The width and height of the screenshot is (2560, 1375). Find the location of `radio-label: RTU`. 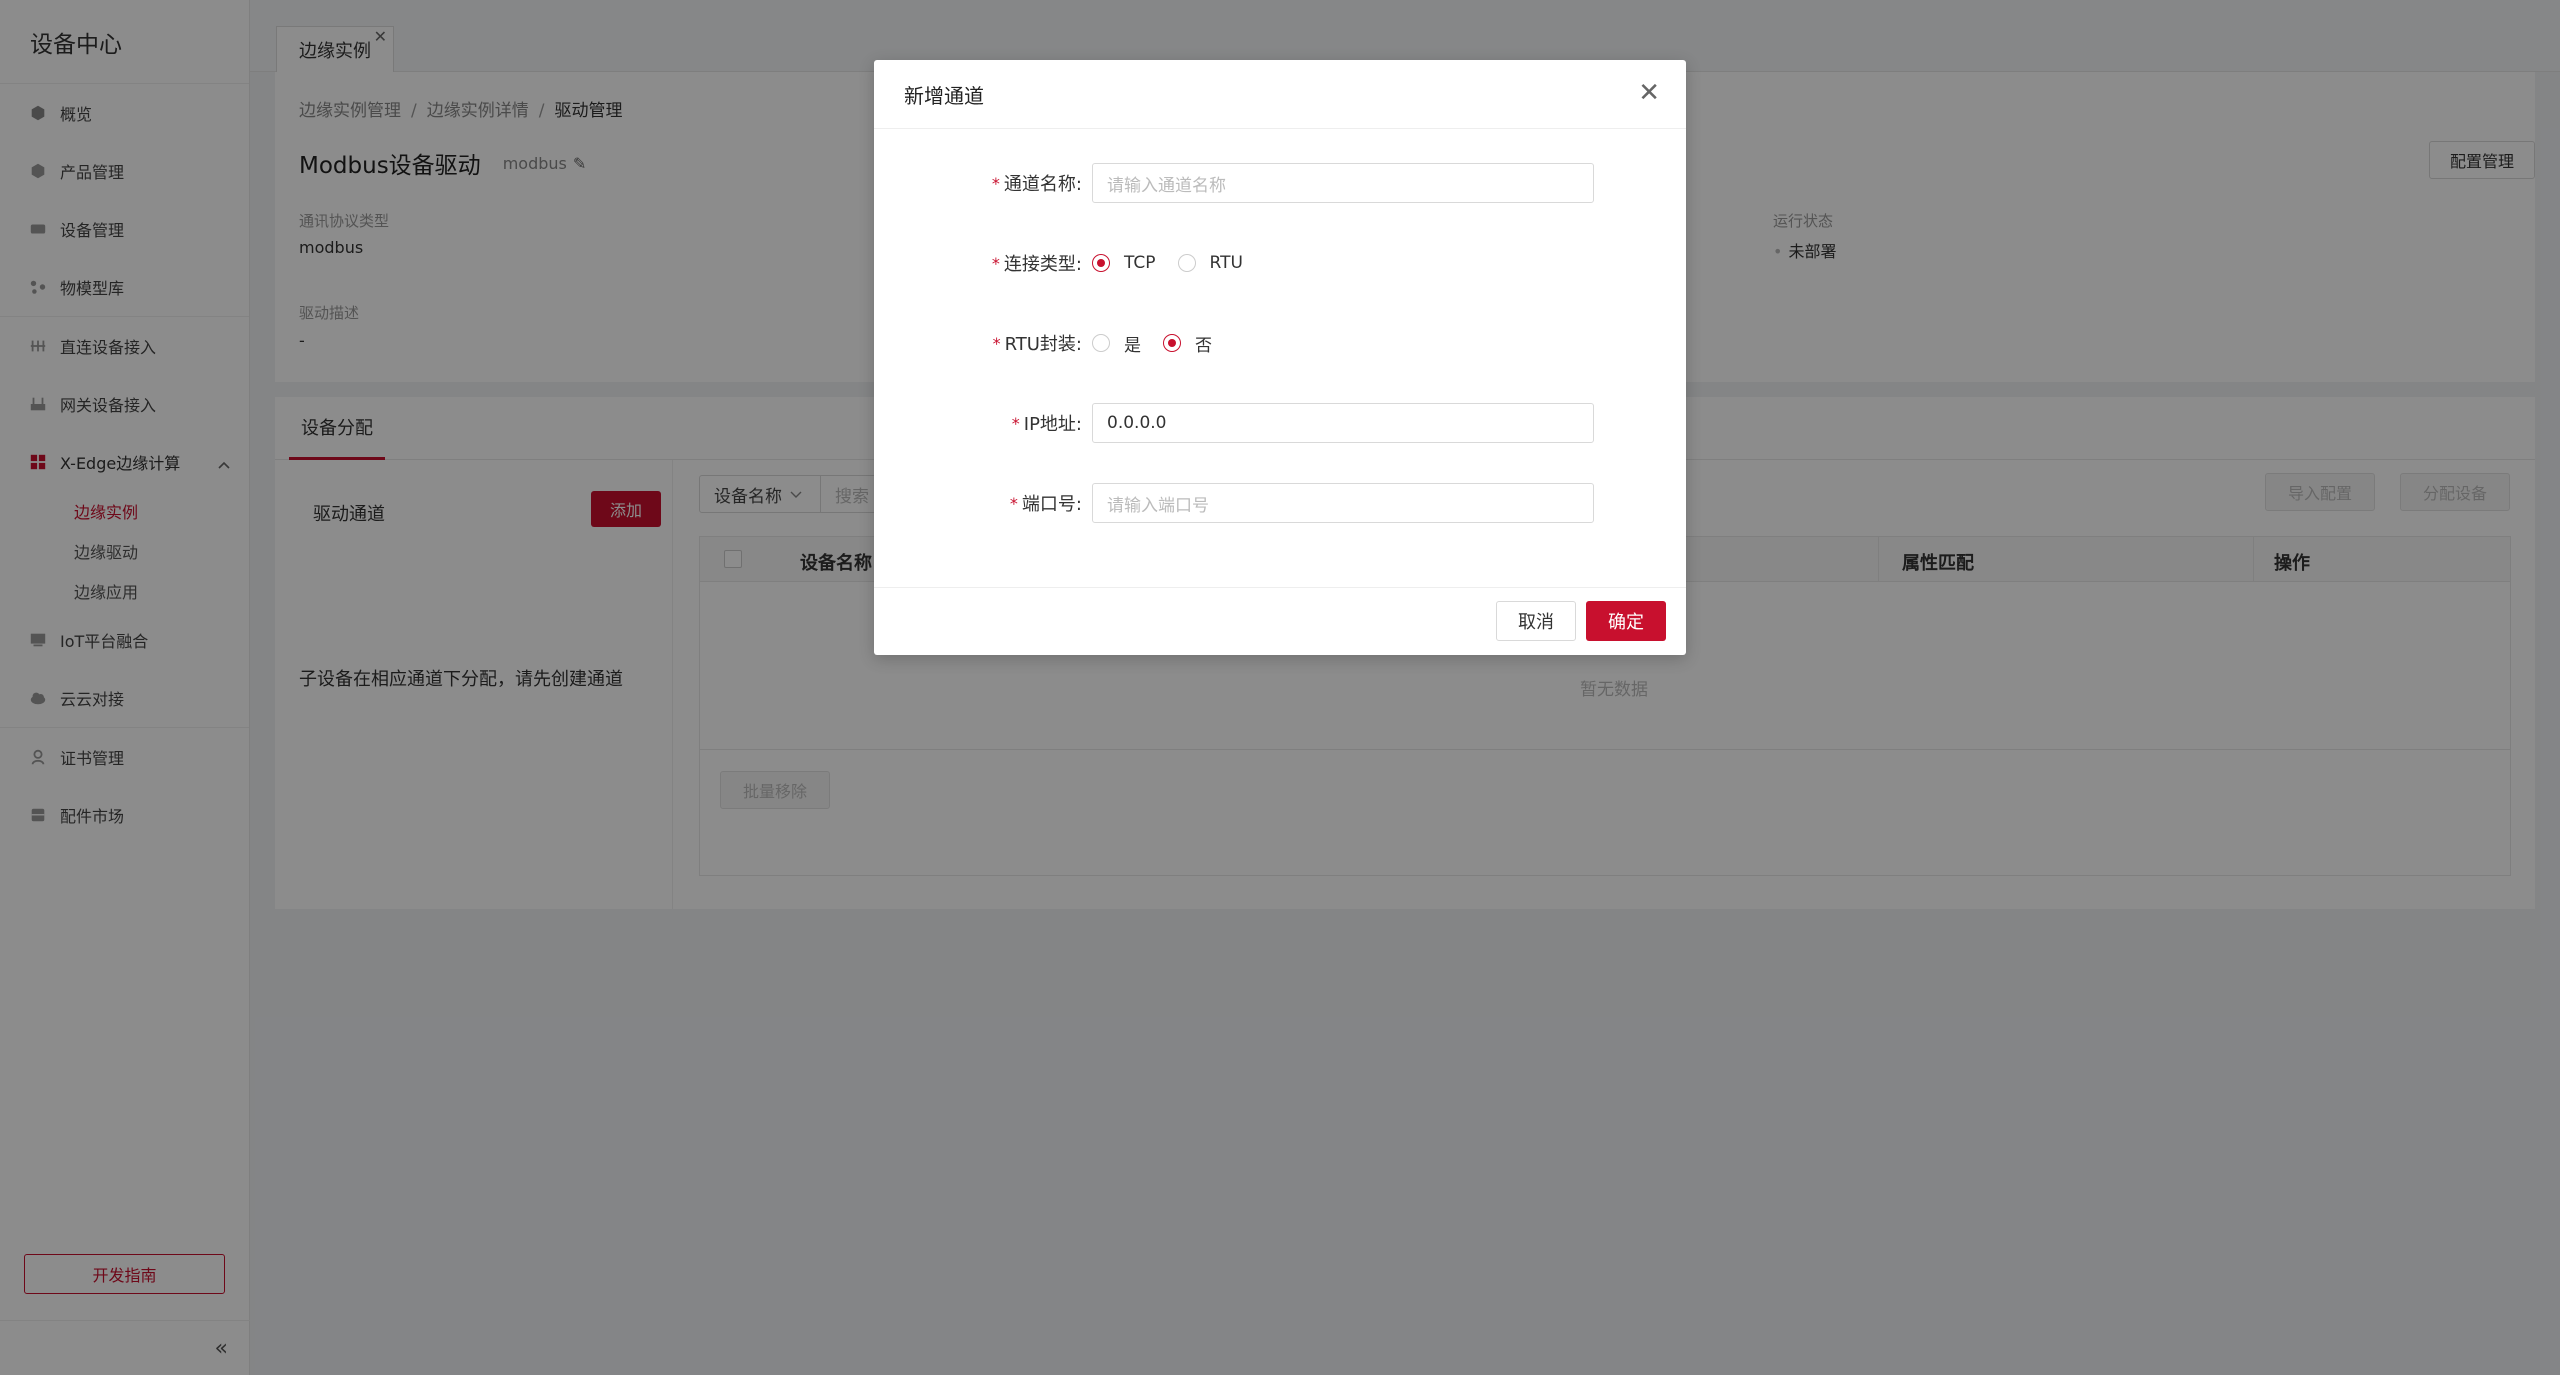

radio-label: RTU is located at coordinates (1226, 263).